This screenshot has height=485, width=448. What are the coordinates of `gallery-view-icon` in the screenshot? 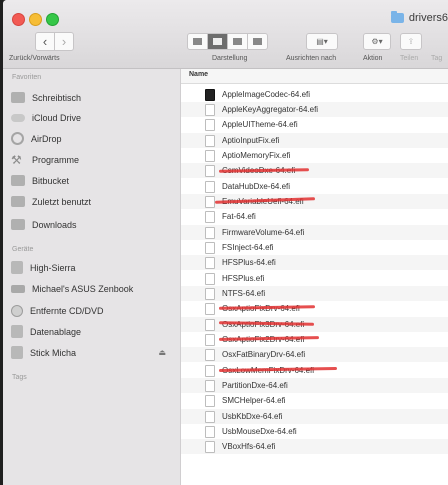 It's located at (257, 41).